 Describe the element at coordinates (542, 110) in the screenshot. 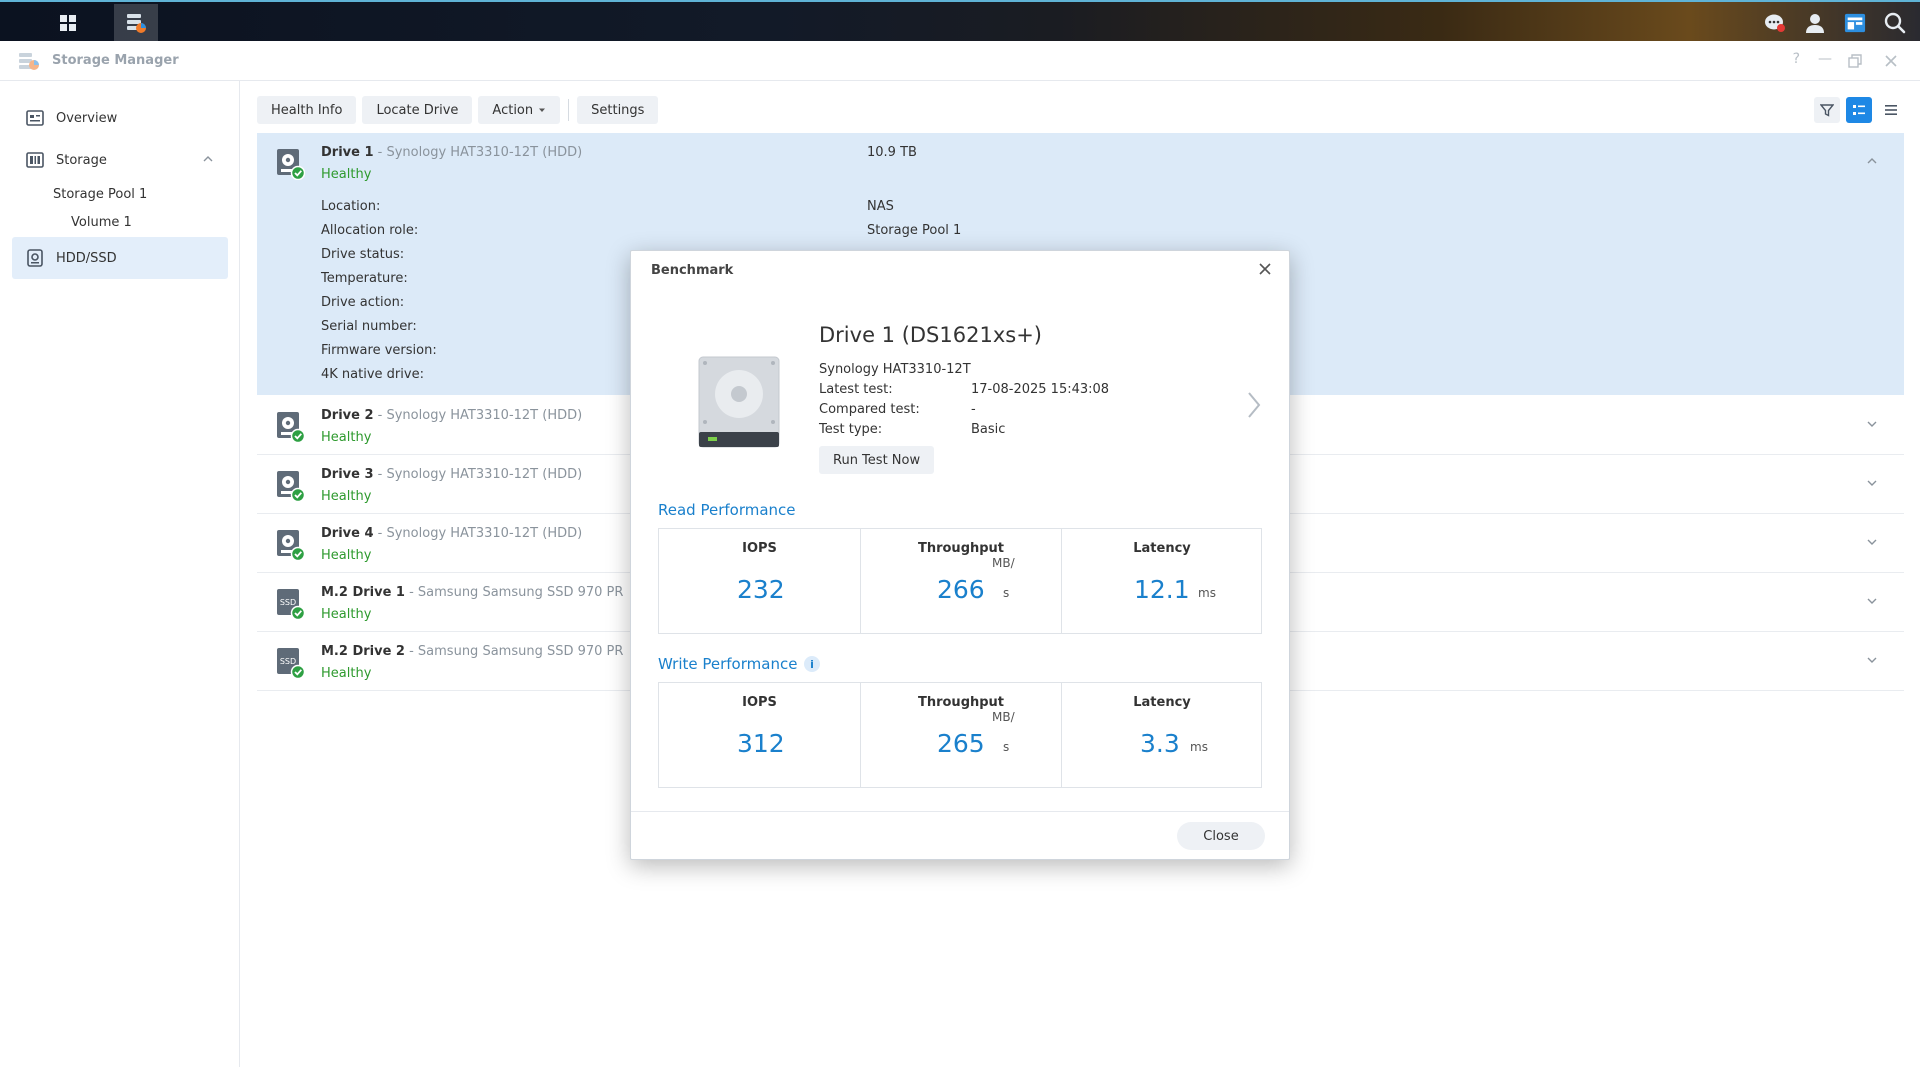

I see `caret-down-icon` at that location.